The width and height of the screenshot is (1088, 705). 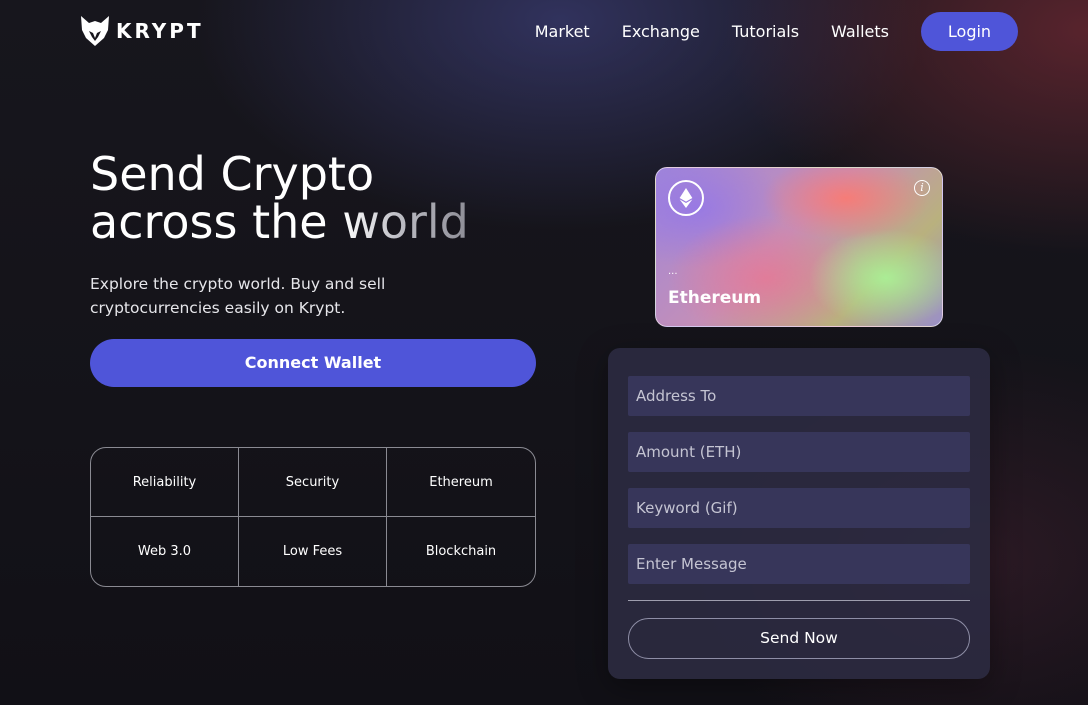 What do you see at coordinates (160, 31) in the screenshot?
I see `brand-name: KRYPT` at bounding box center [160, 31].